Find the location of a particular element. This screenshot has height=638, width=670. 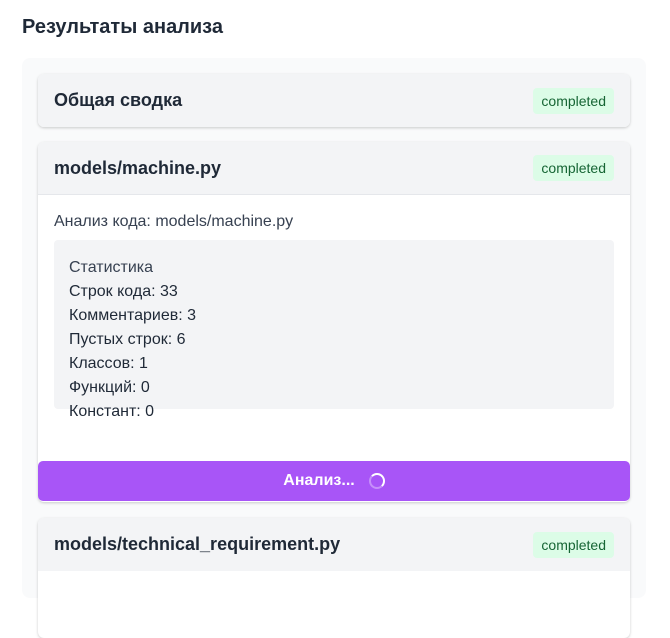

file-card-title: models/machine.py is located at coordinates (138, 167).